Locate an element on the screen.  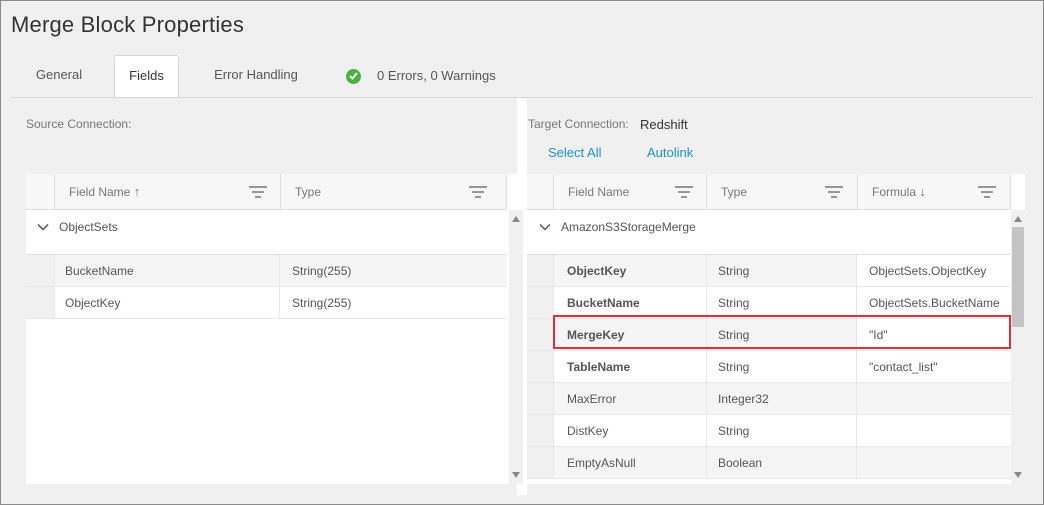
table-row: MaxError Integer32 is located at coordinates (769, 399).